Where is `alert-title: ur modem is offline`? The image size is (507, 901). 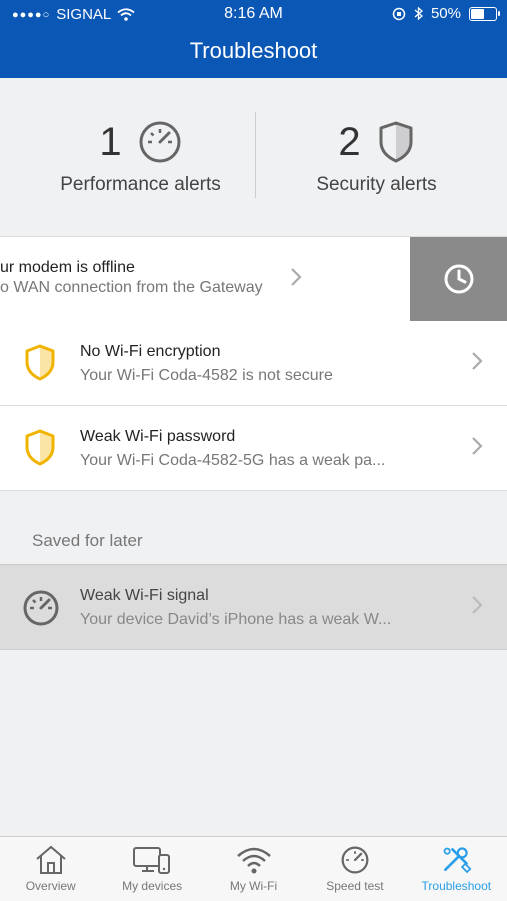 alert-title: ur modem is offline is located at coordinates (67, 267).